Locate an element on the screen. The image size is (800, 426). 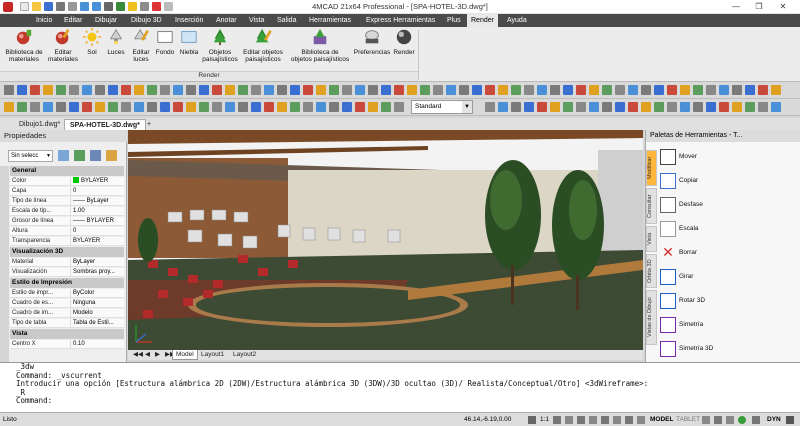
property-row: Escala de tip... 1.00 is located at coordinates (67, 211).